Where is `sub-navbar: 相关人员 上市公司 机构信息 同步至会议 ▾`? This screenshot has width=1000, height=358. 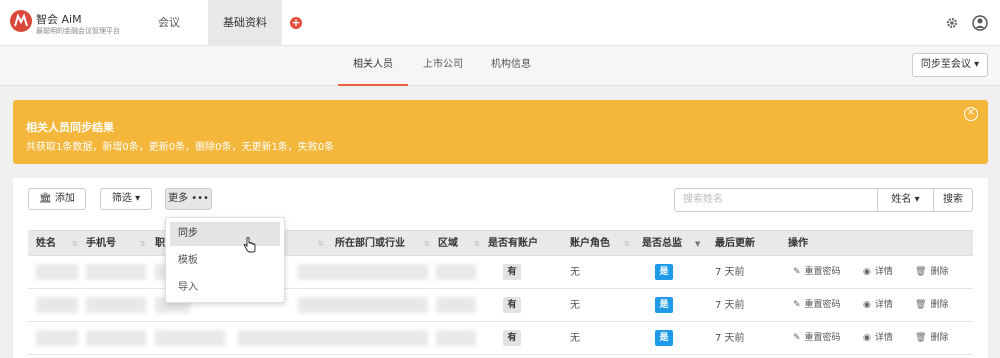 sub-navbar: 相关人员 上市公司 机构信息 同步至会议 ▾ is located at coordinates (500, 66).